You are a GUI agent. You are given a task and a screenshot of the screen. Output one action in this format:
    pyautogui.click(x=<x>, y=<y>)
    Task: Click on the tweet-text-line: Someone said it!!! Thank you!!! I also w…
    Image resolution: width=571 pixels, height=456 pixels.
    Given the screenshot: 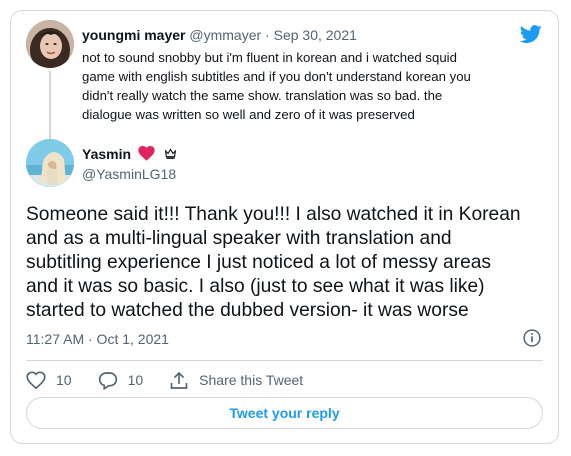 What is the action you would take?
    pyautogui.click(x=273, y=214)
    